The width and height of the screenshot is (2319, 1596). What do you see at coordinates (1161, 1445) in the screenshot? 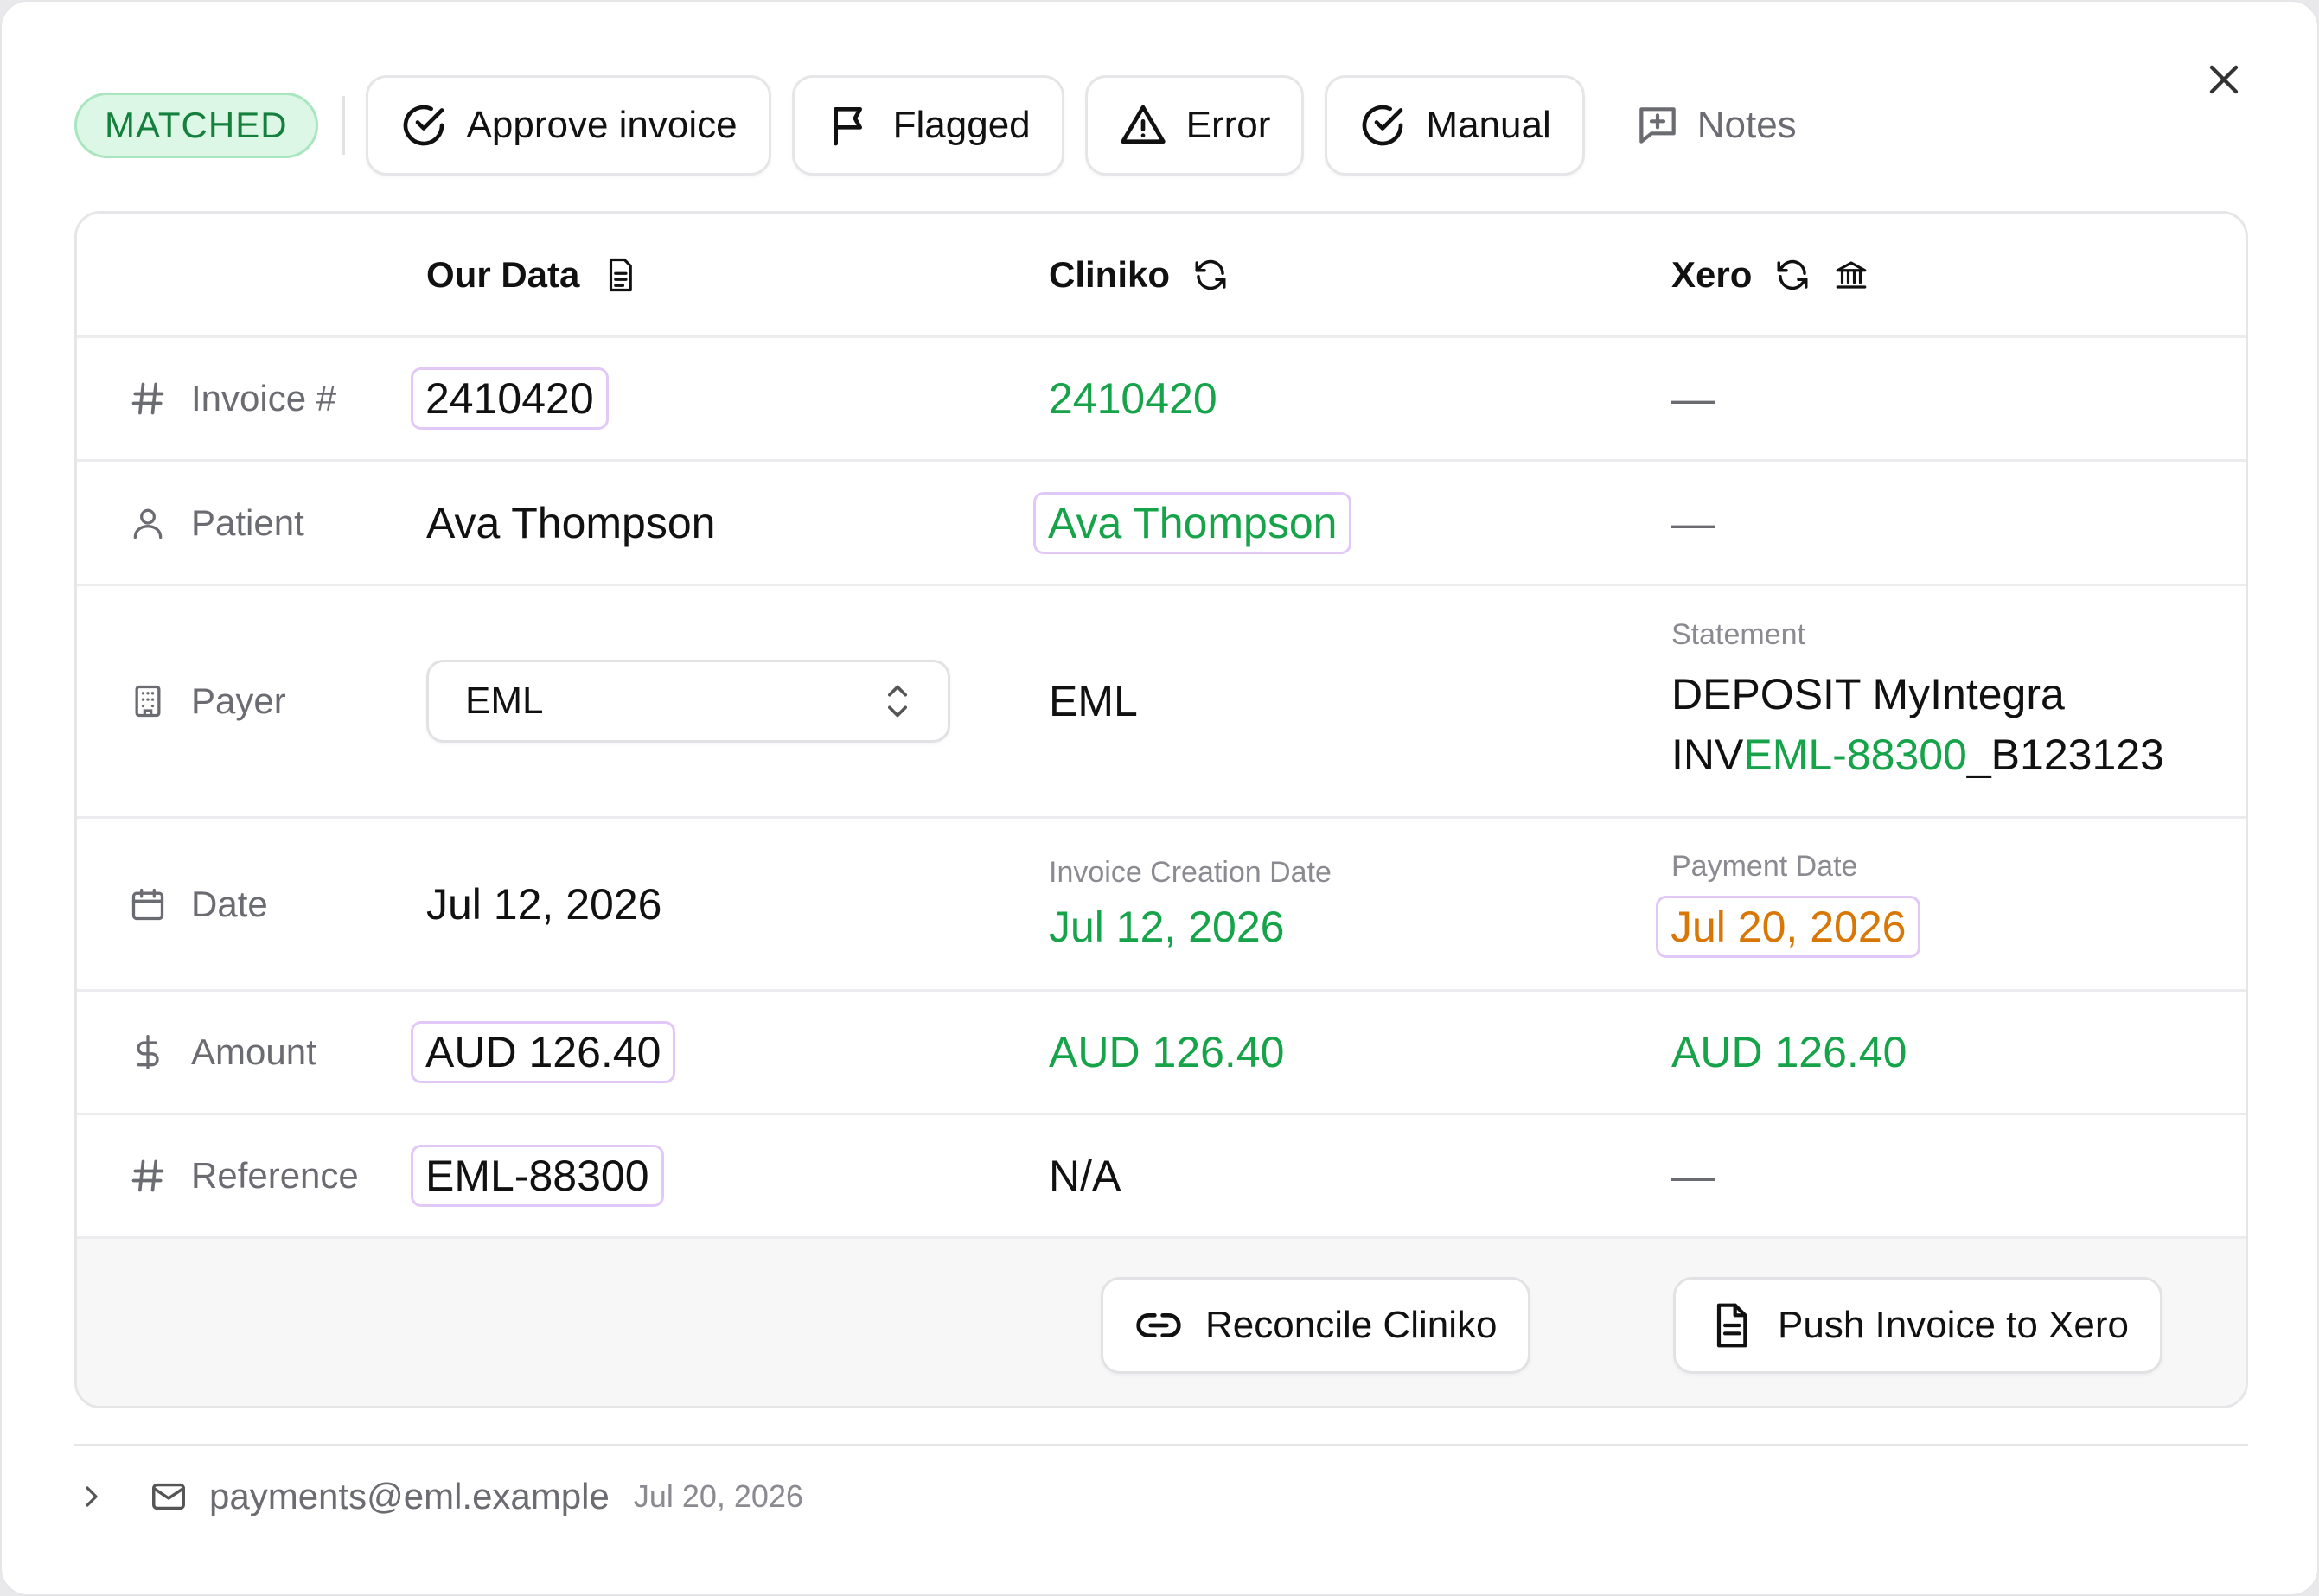
I see `divider` at bounding box center [1161, 1445].